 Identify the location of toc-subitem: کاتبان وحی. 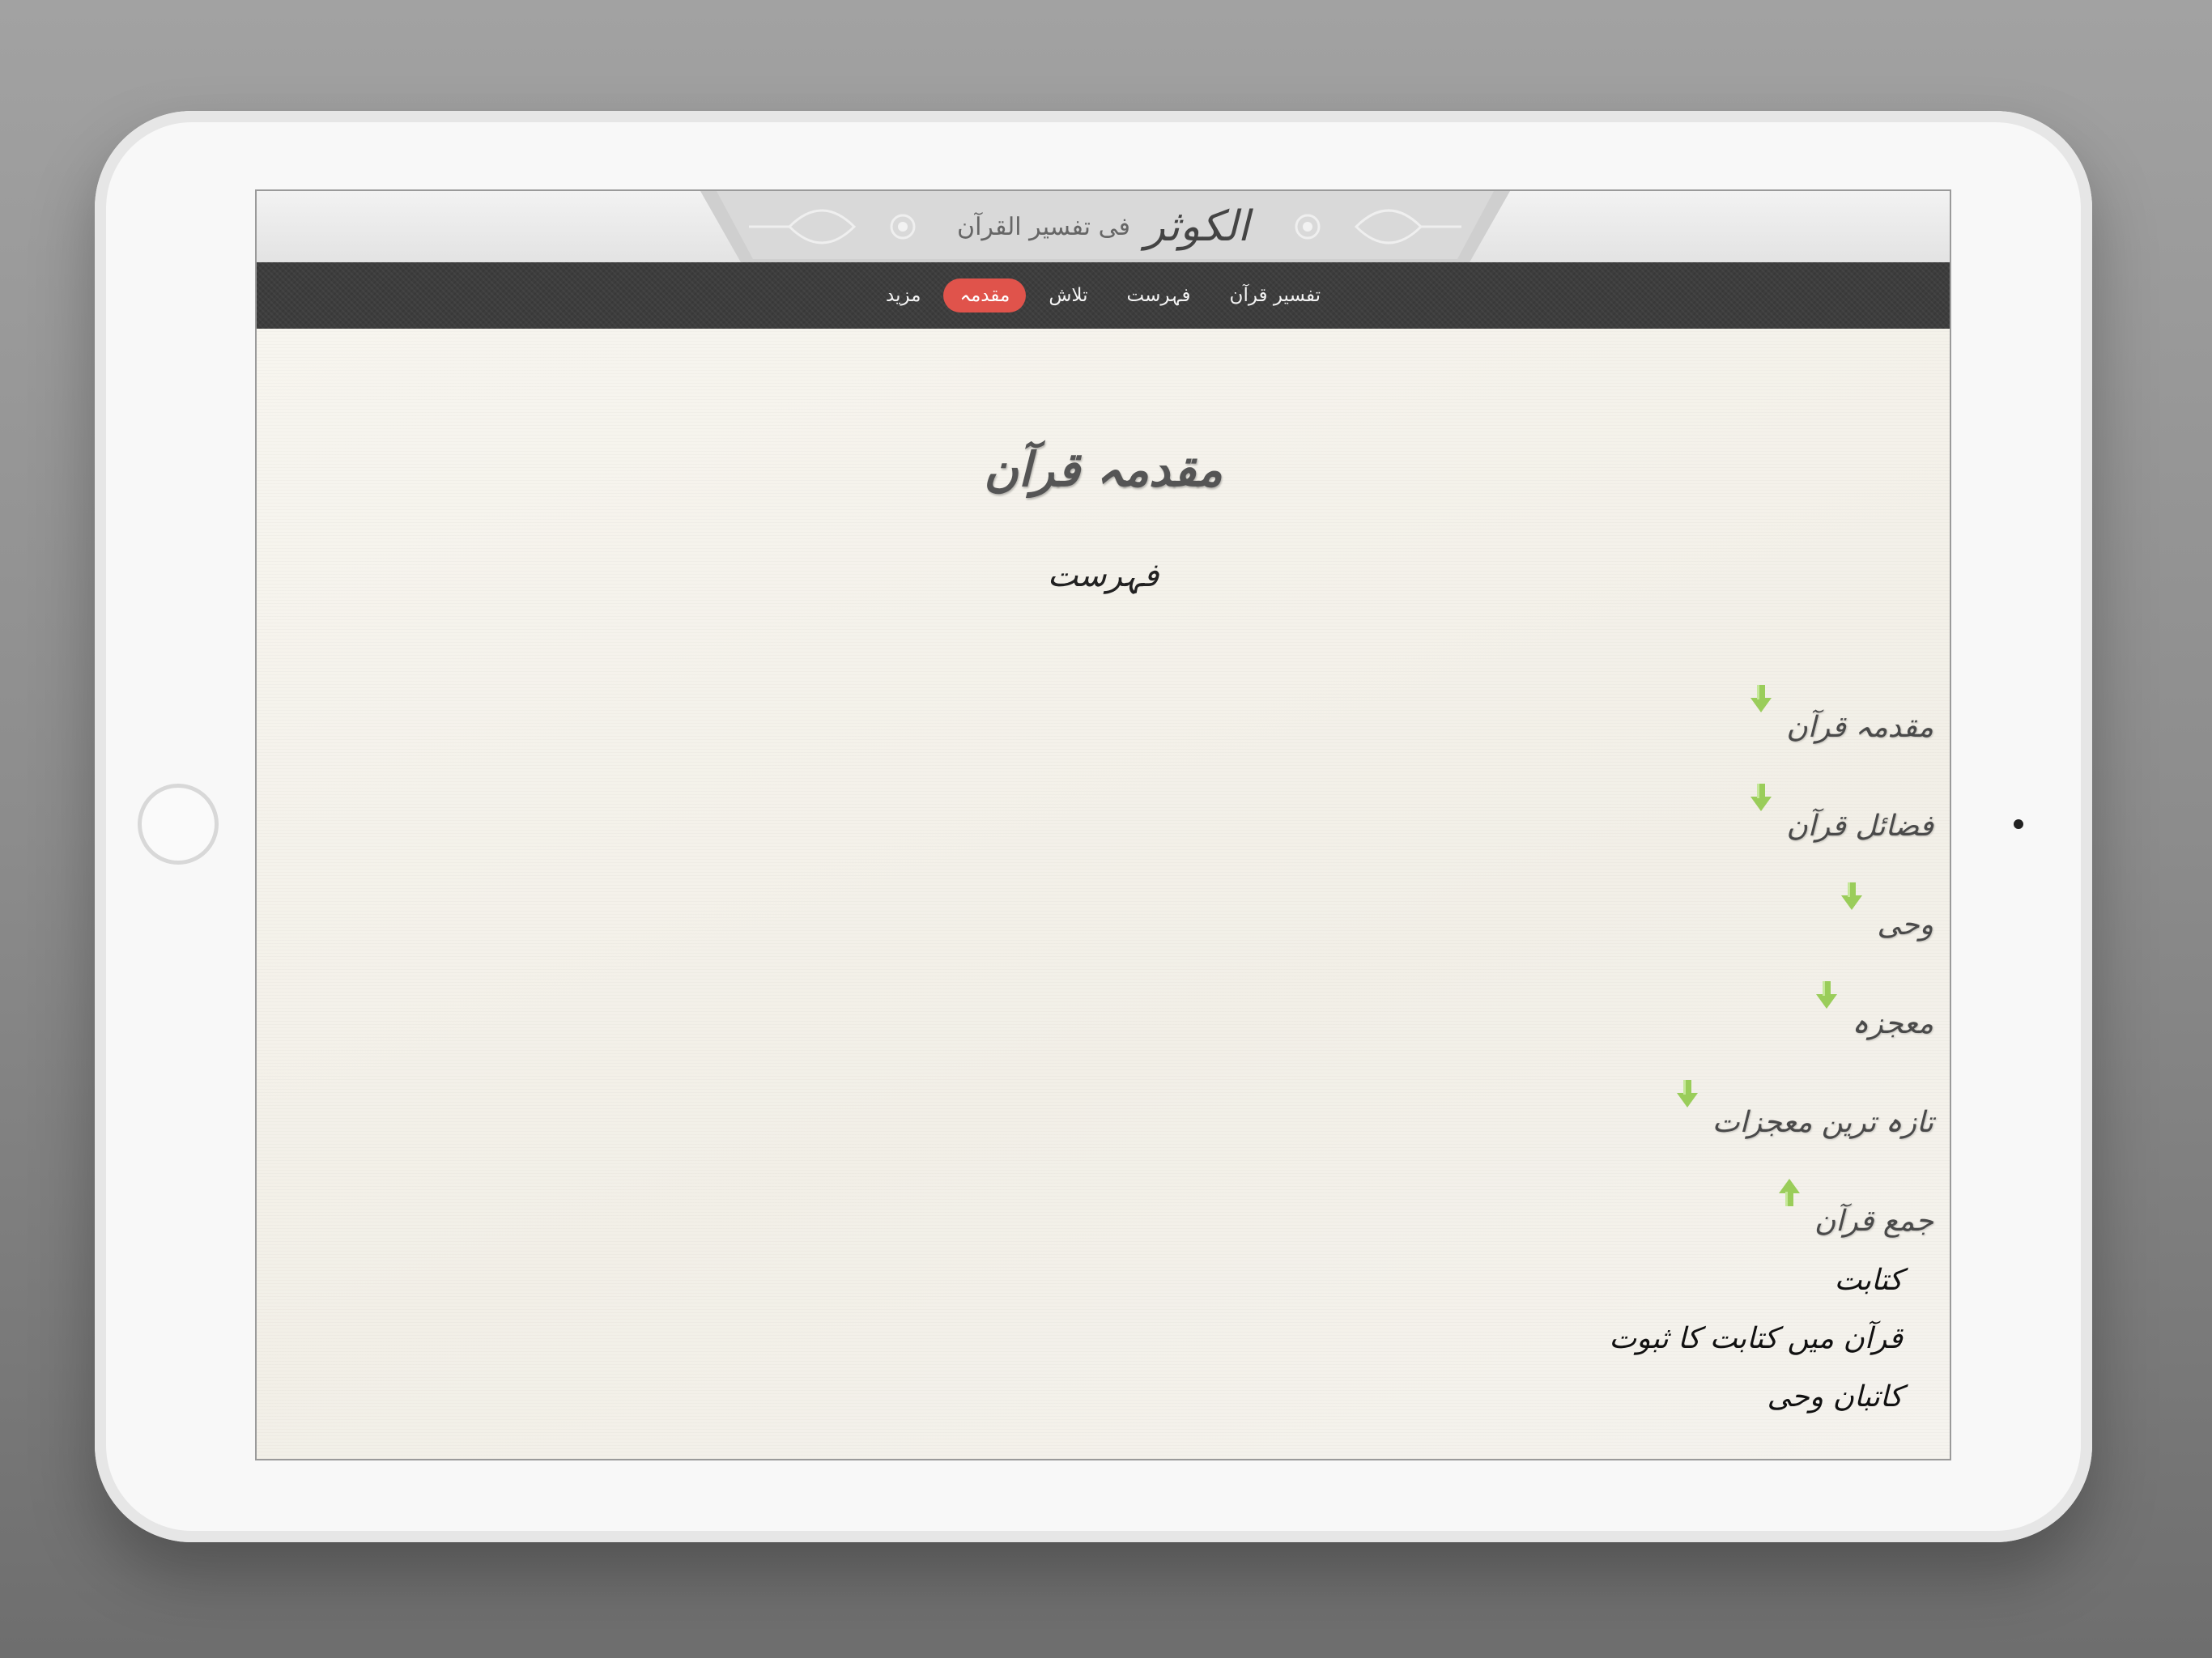
(1756, 1397).